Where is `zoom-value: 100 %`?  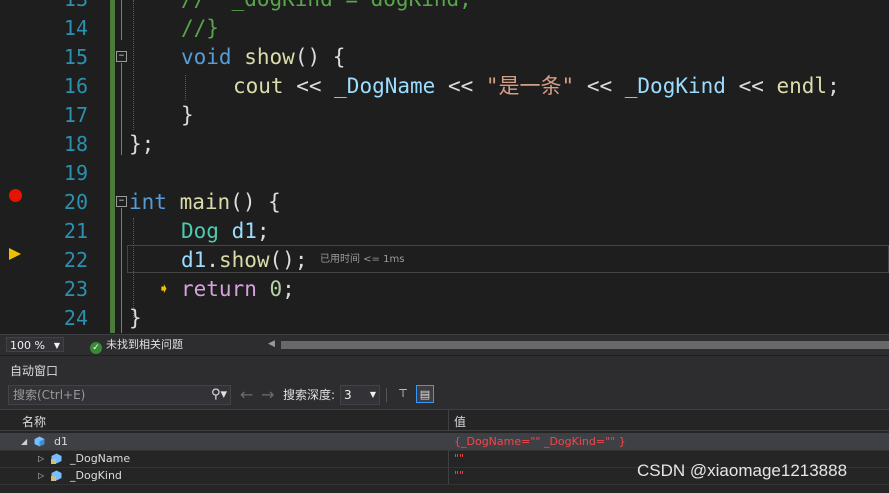 zoom-value: 100 % is located at coordinates (27, 345).